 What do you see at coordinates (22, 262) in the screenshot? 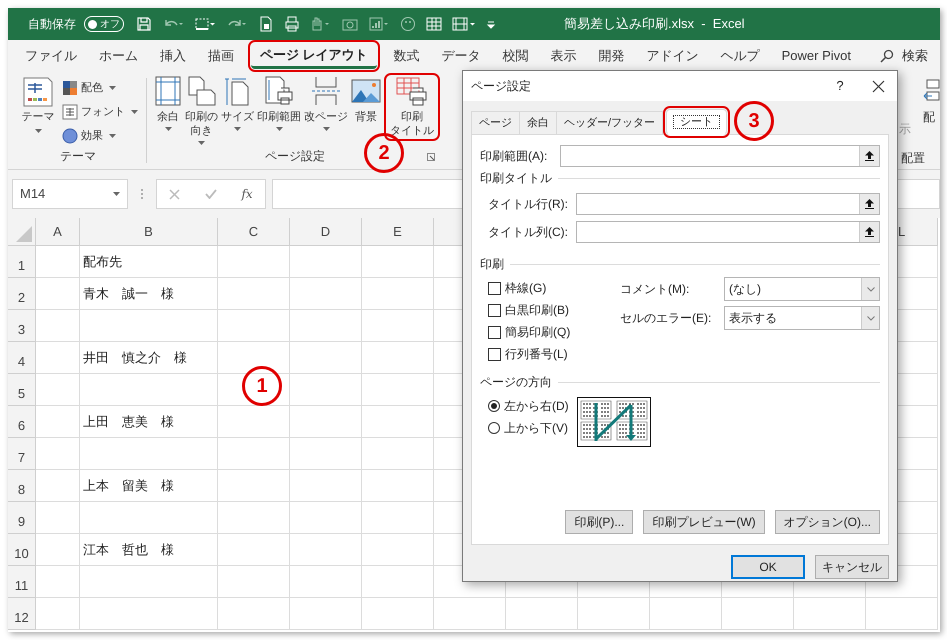
I see `row-header: 1` at bounding box center [22, 262].